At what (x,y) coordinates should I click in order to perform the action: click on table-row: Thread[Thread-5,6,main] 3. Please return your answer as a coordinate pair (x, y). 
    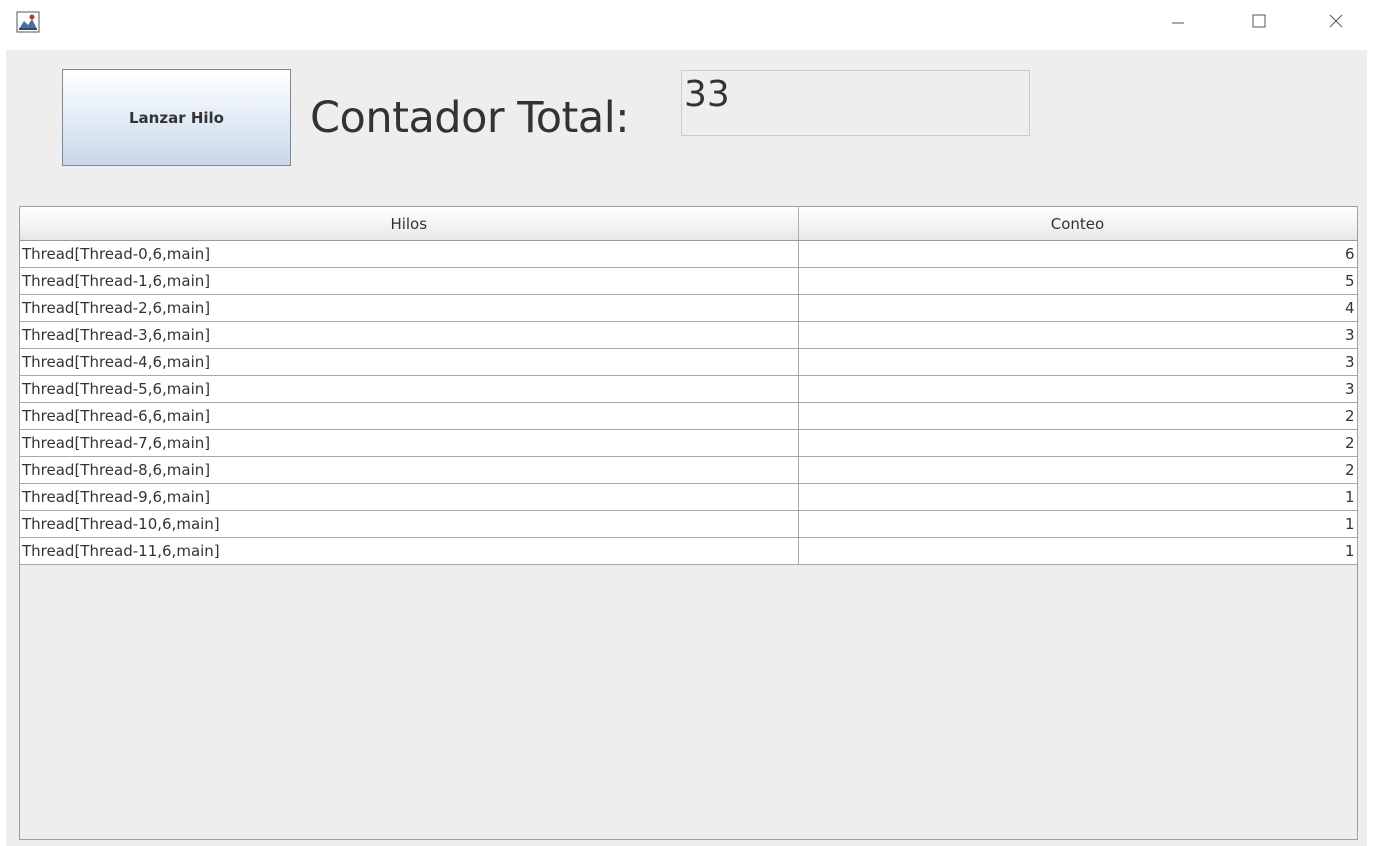
    Looking at the image, I should click on (688, 389).